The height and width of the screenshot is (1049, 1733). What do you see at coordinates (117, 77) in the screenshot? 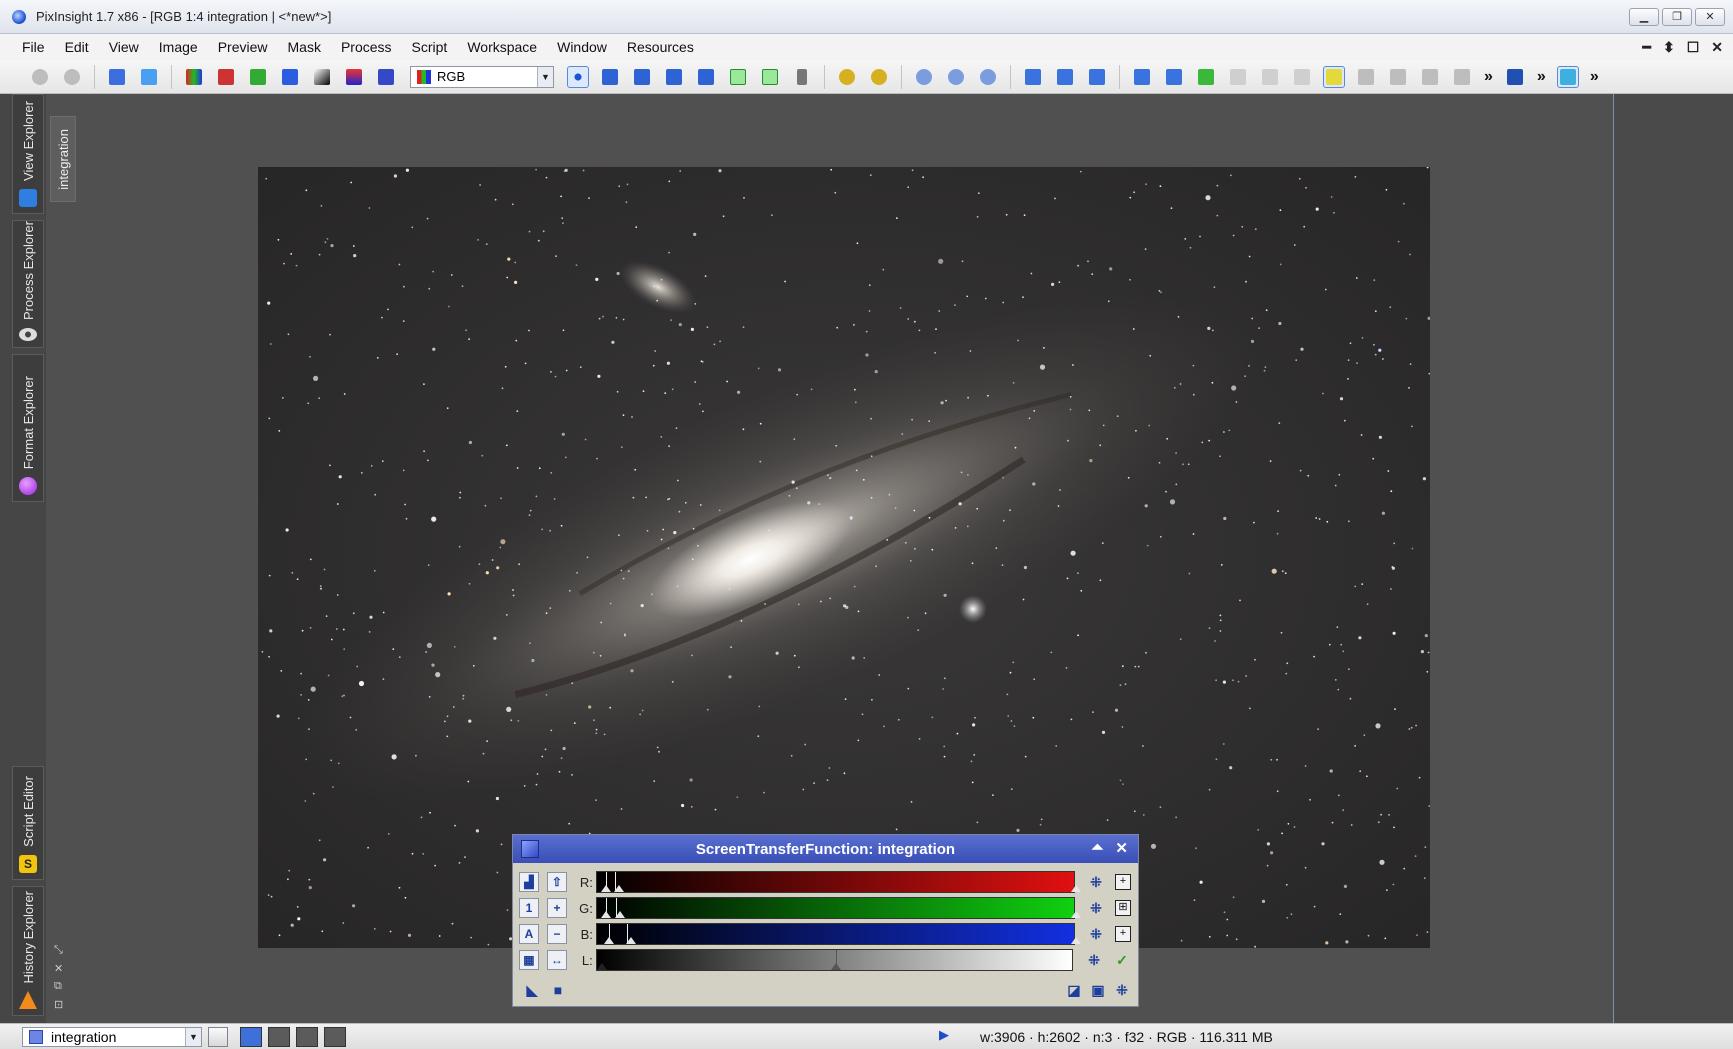
I see `identifier-icon` at bounding box center [117, 77].